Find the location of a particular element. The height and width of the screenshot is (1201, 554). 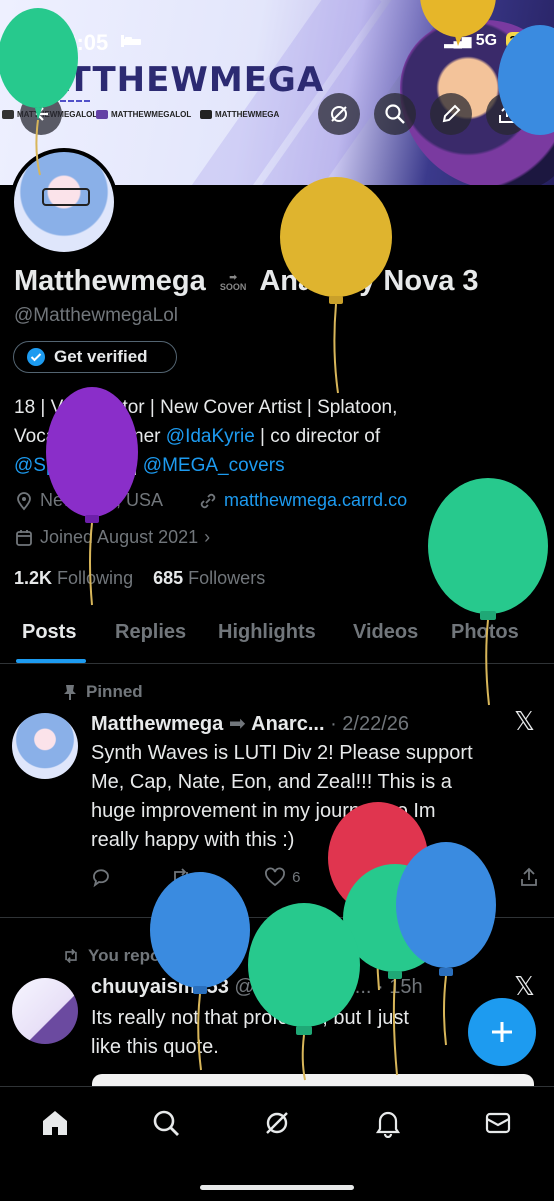

soon-arrow-icon: ➡ is located at coordinates (237, 724).